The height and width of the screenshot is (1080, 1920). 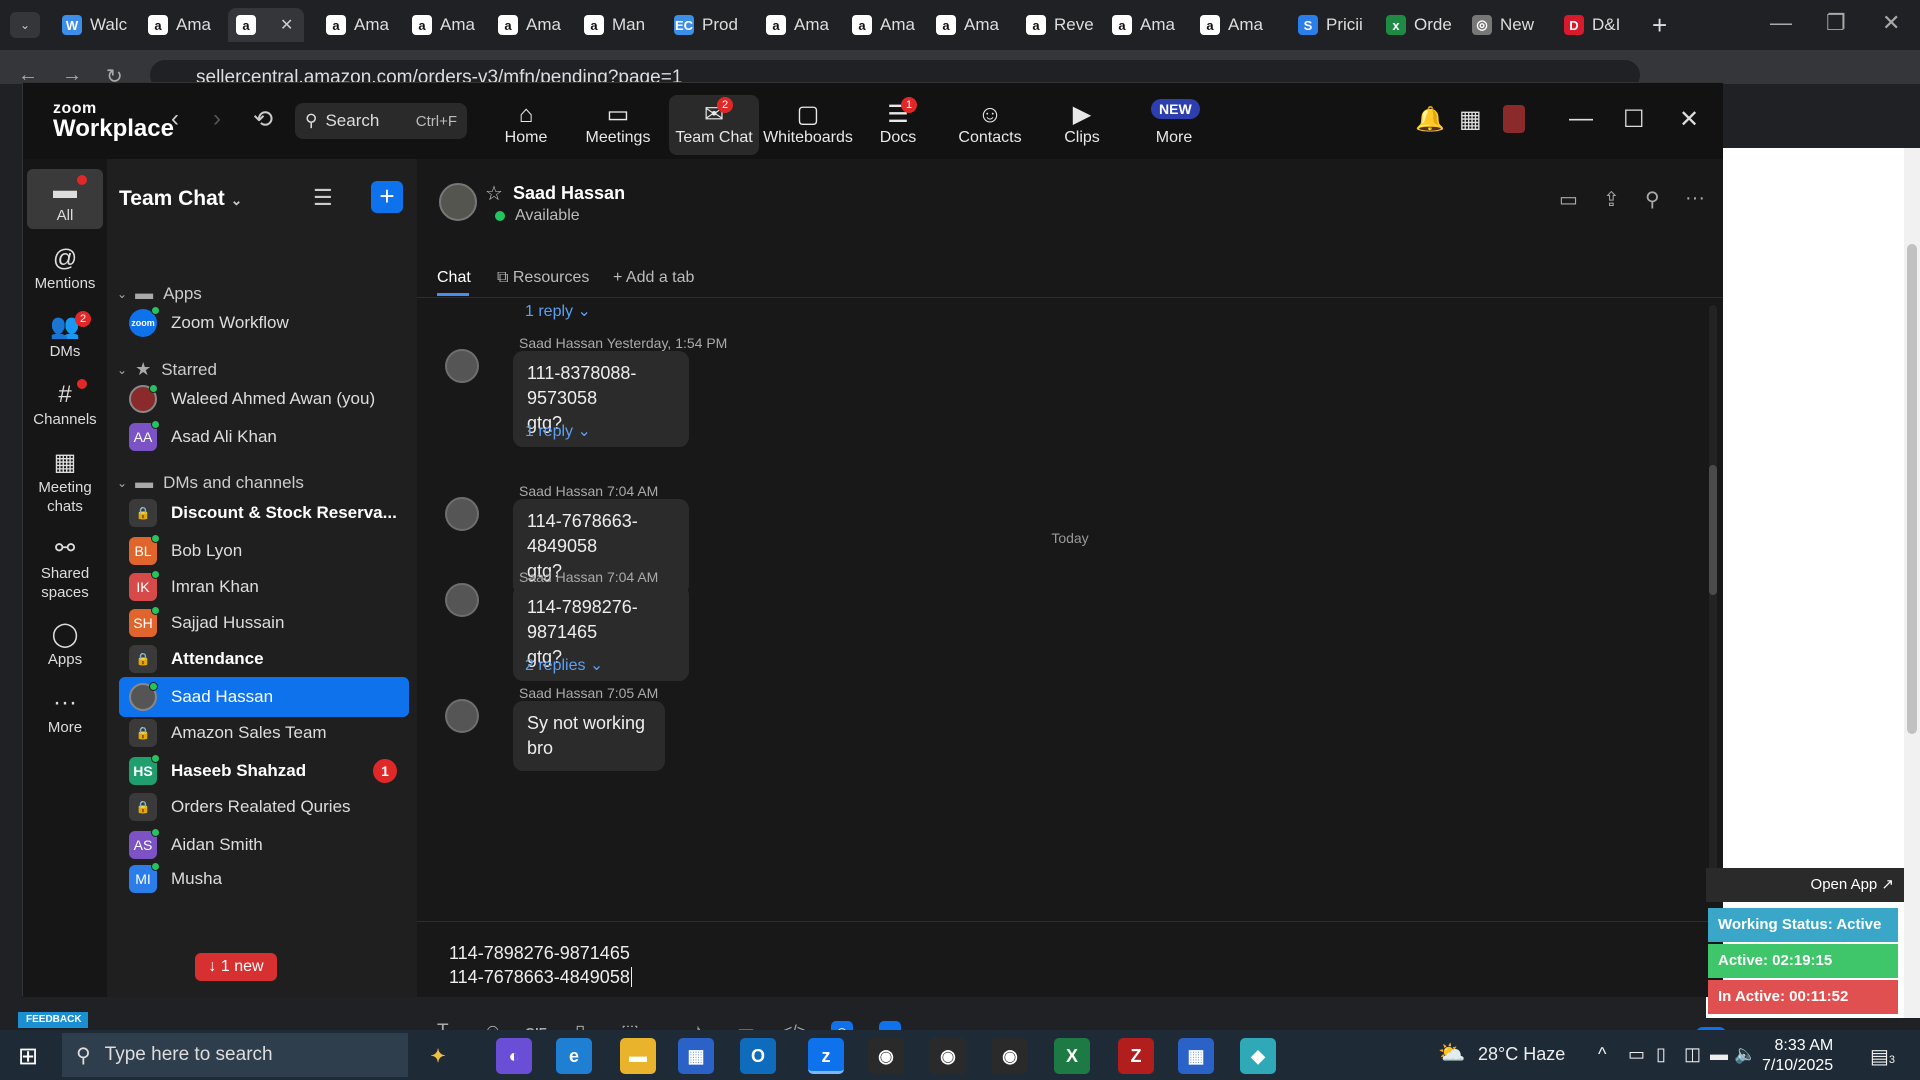 I want to click on network-icon: ◫, so click(x=1692, y=1054).